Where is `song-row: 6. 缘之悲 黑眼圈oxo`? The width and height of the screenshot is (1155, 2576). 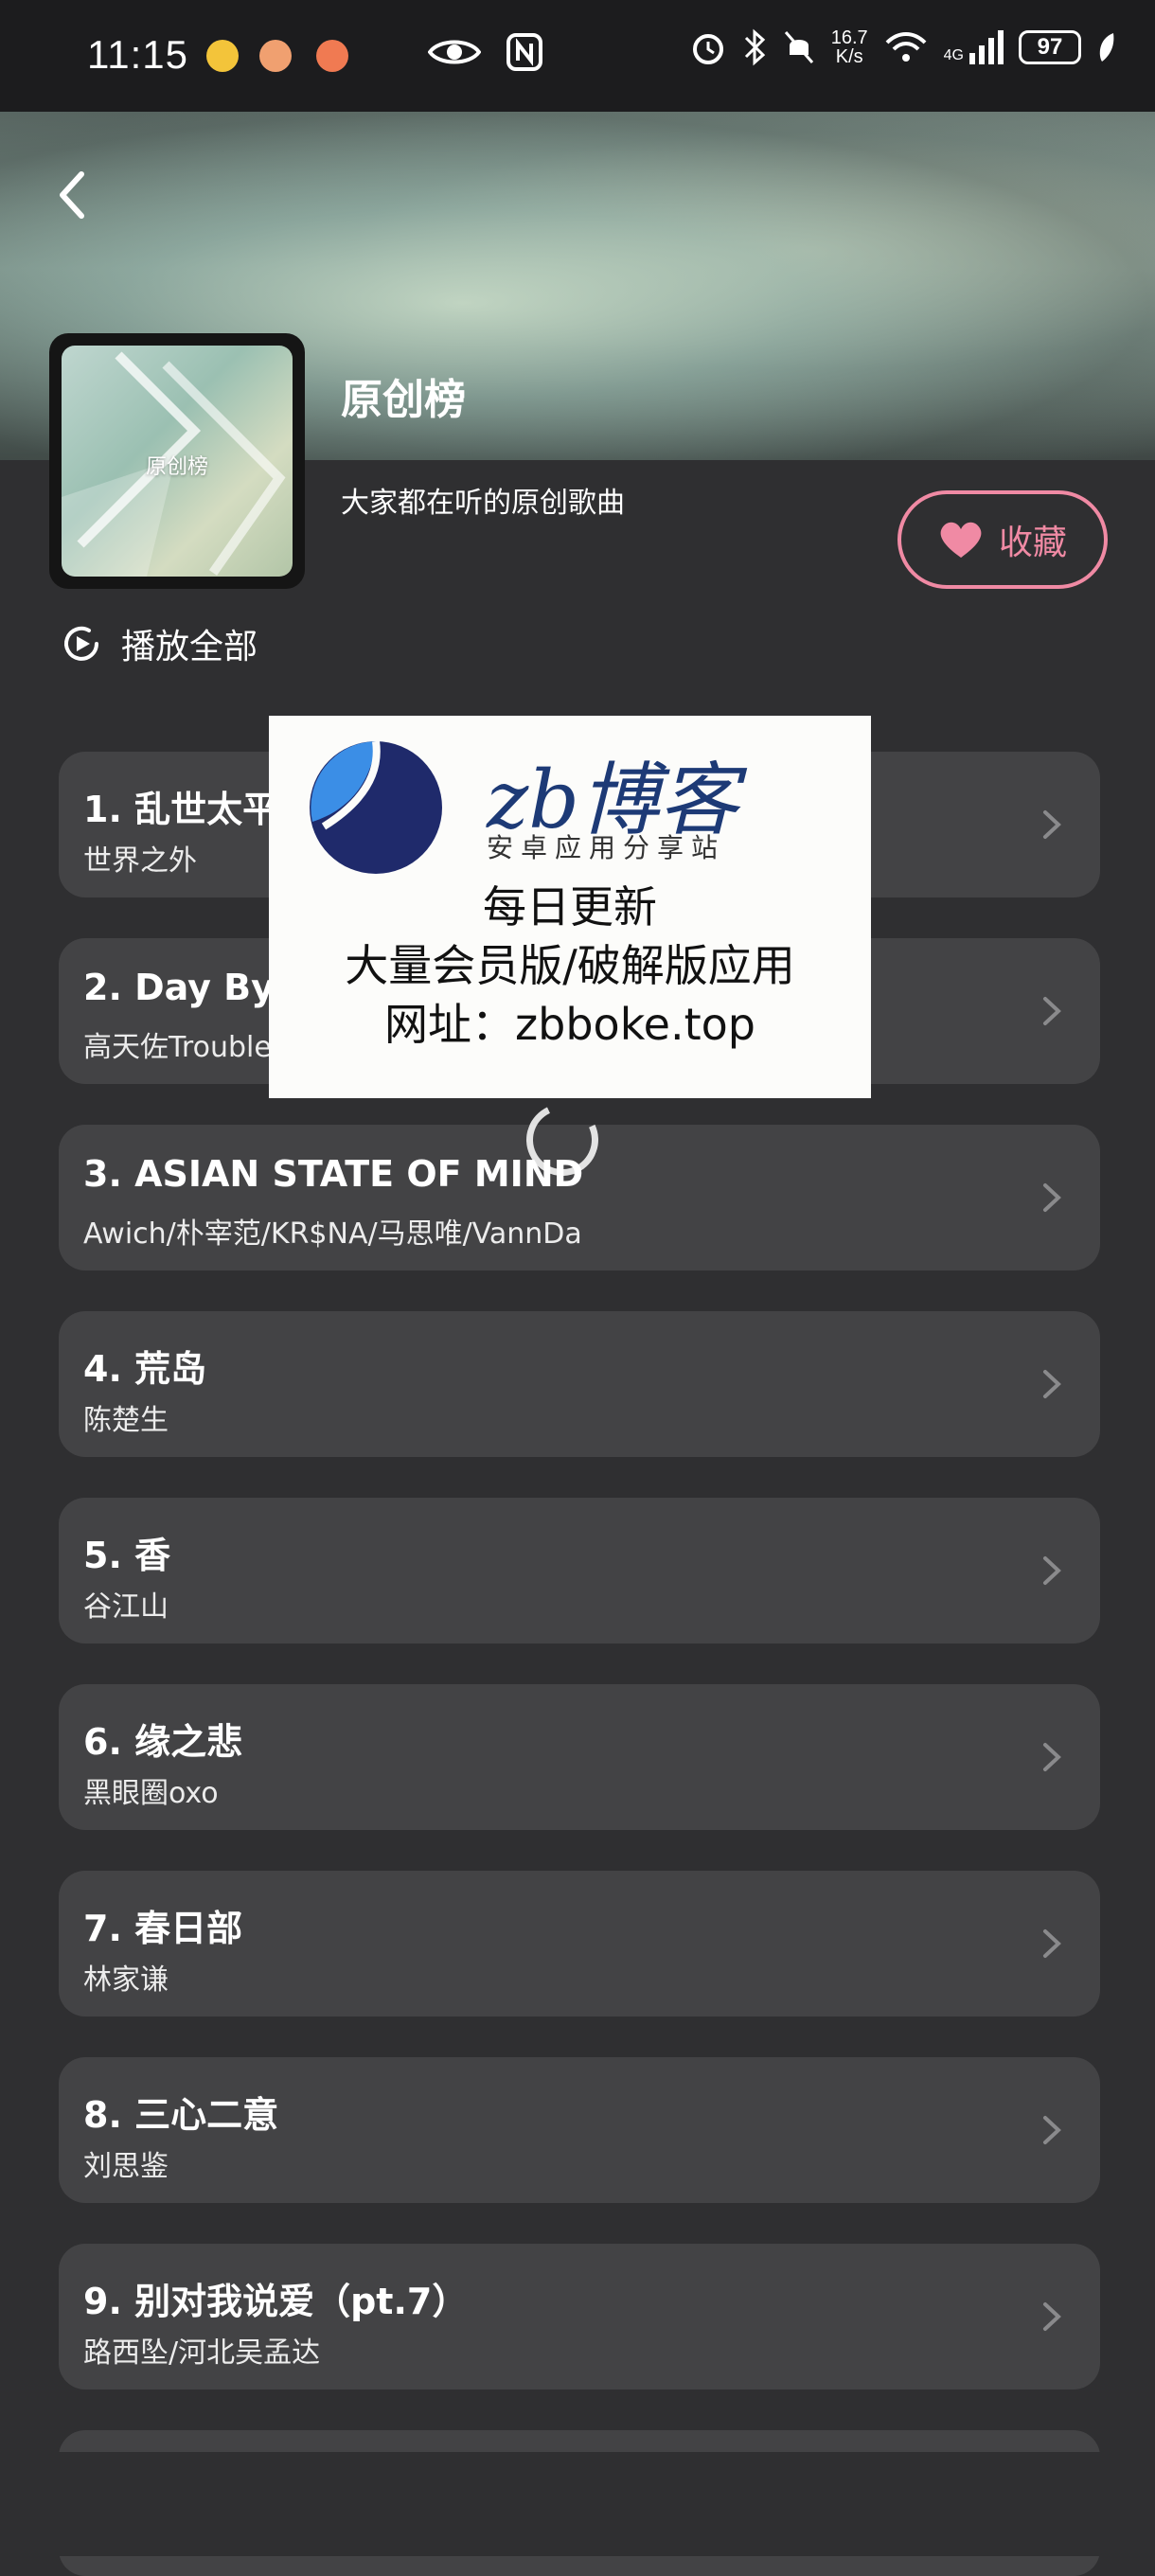 song-row: 6. 缘之悲 黑眼圈oxo is located at coordinates (579, 1757).